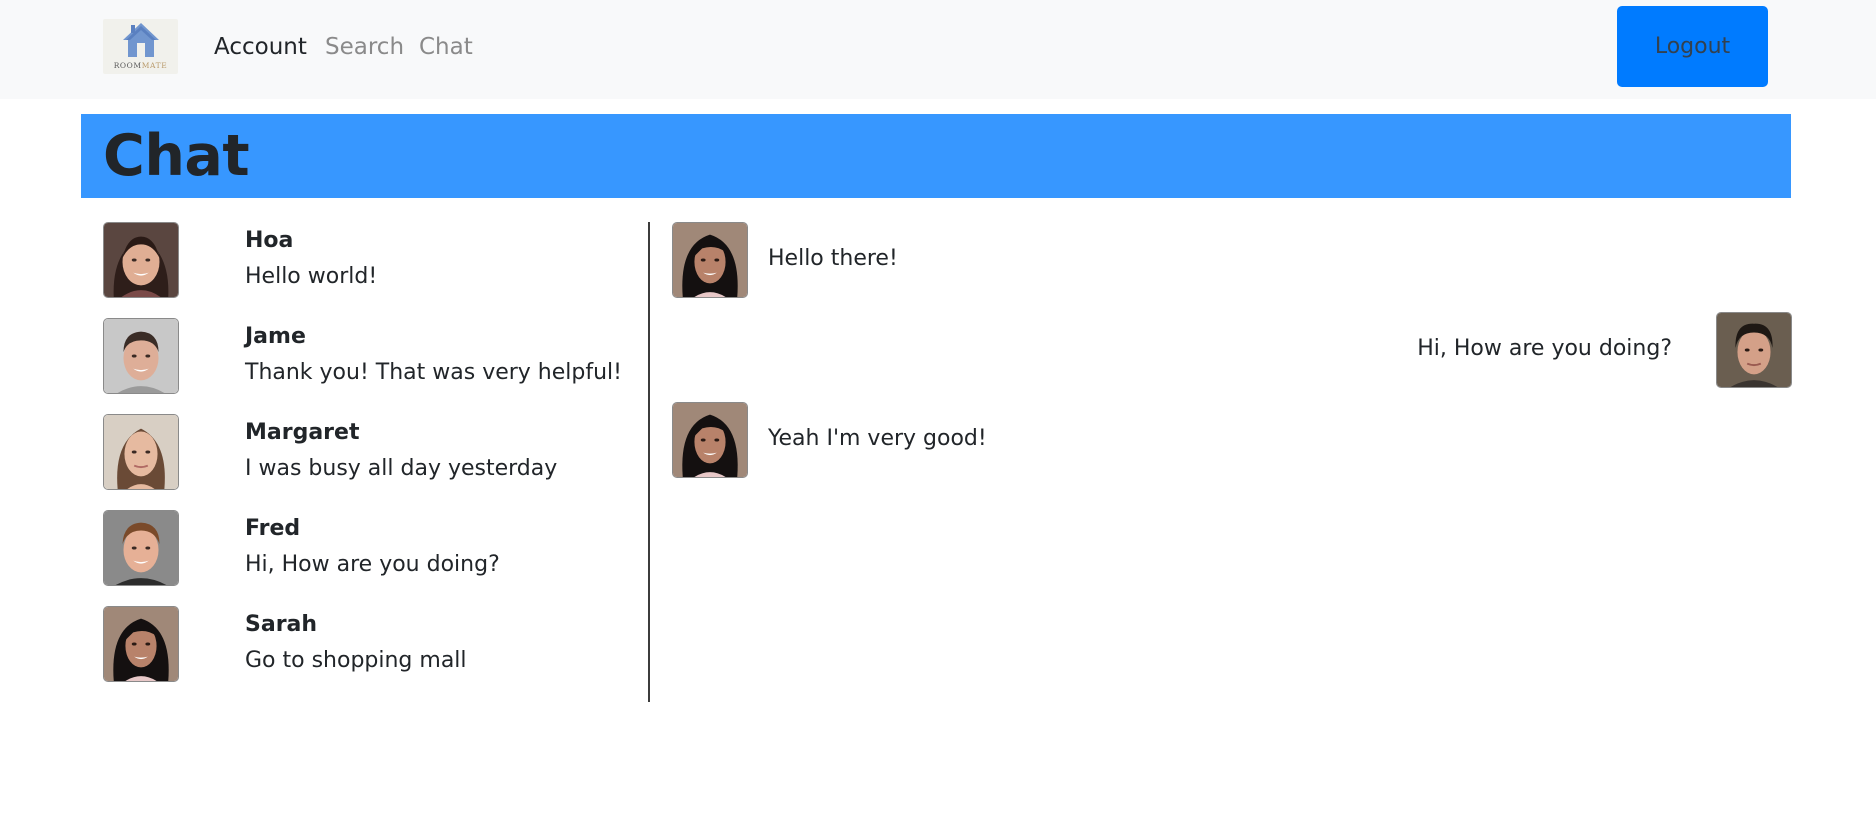 The image size is (1876, 834). I want to click on message-outgoing: Hi, How are you doing?, so click(1232, 350).